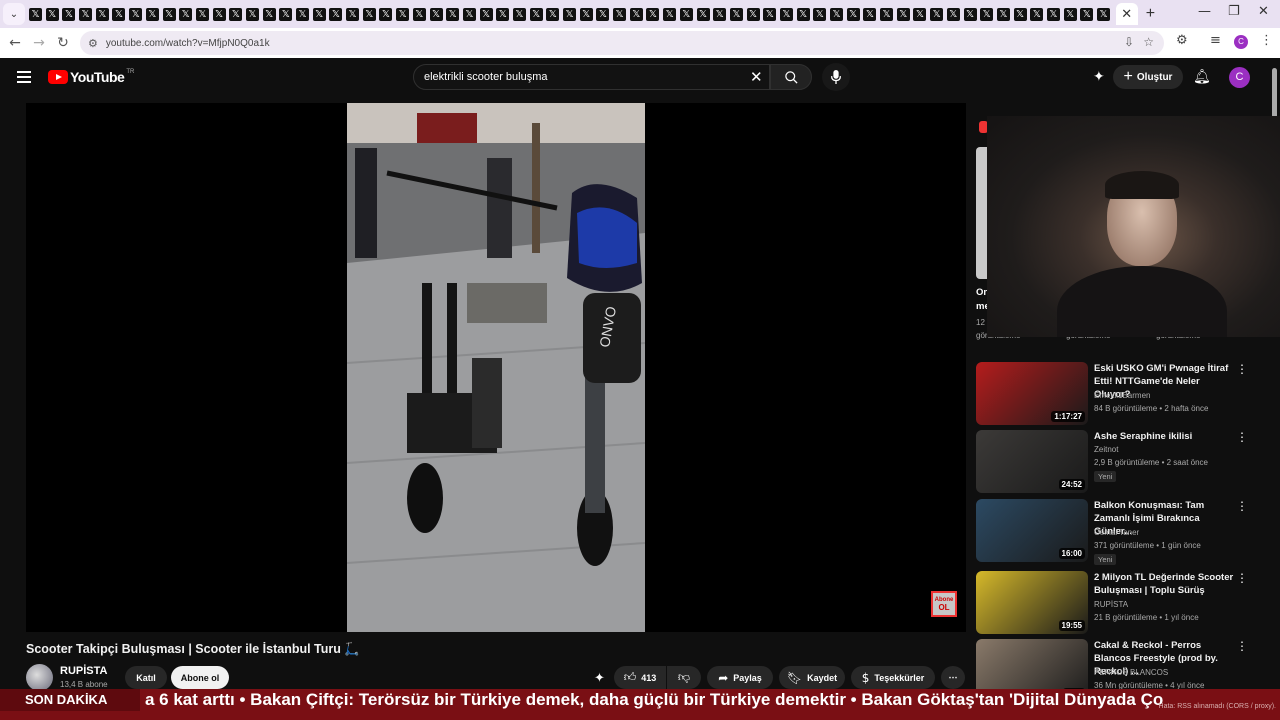 This screenshot has height=720, width=1280. I want to click on recommendation-channel: PERROS BLANCOS, so click(1131, 672).